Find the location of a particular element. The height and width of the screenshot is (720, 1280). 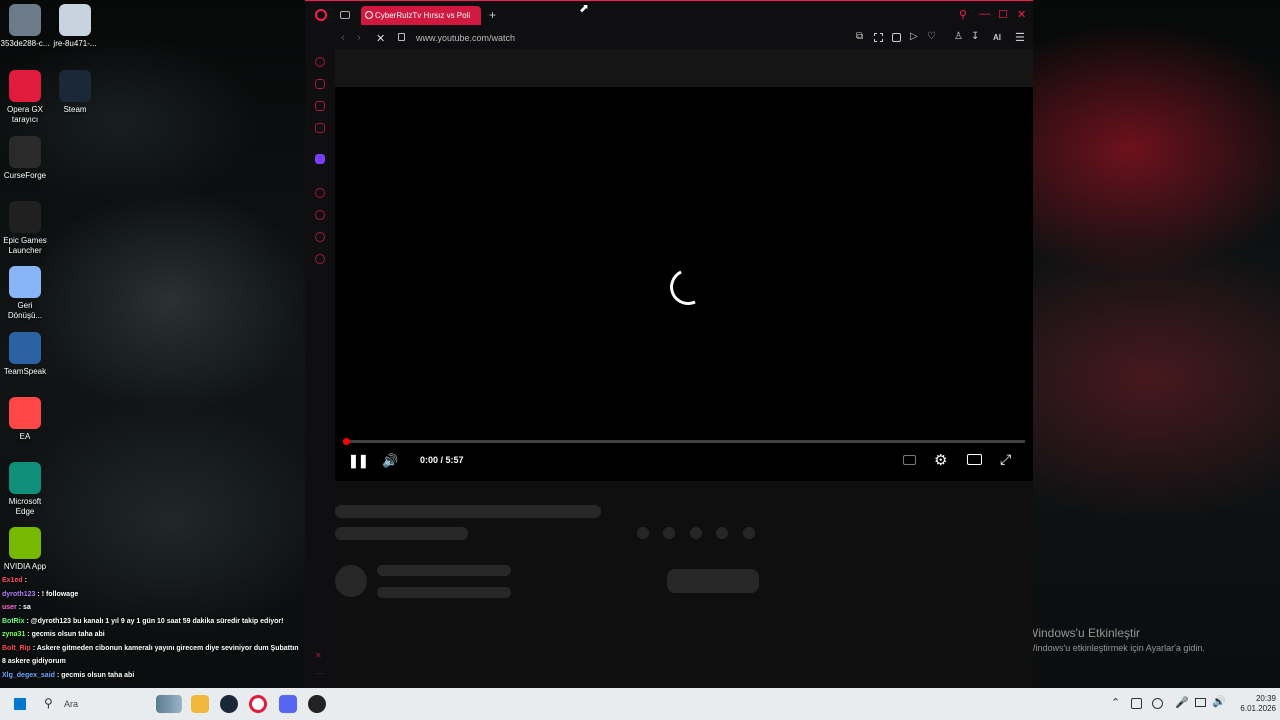

github-taskbar-icon is located at coordinates (317, 704).